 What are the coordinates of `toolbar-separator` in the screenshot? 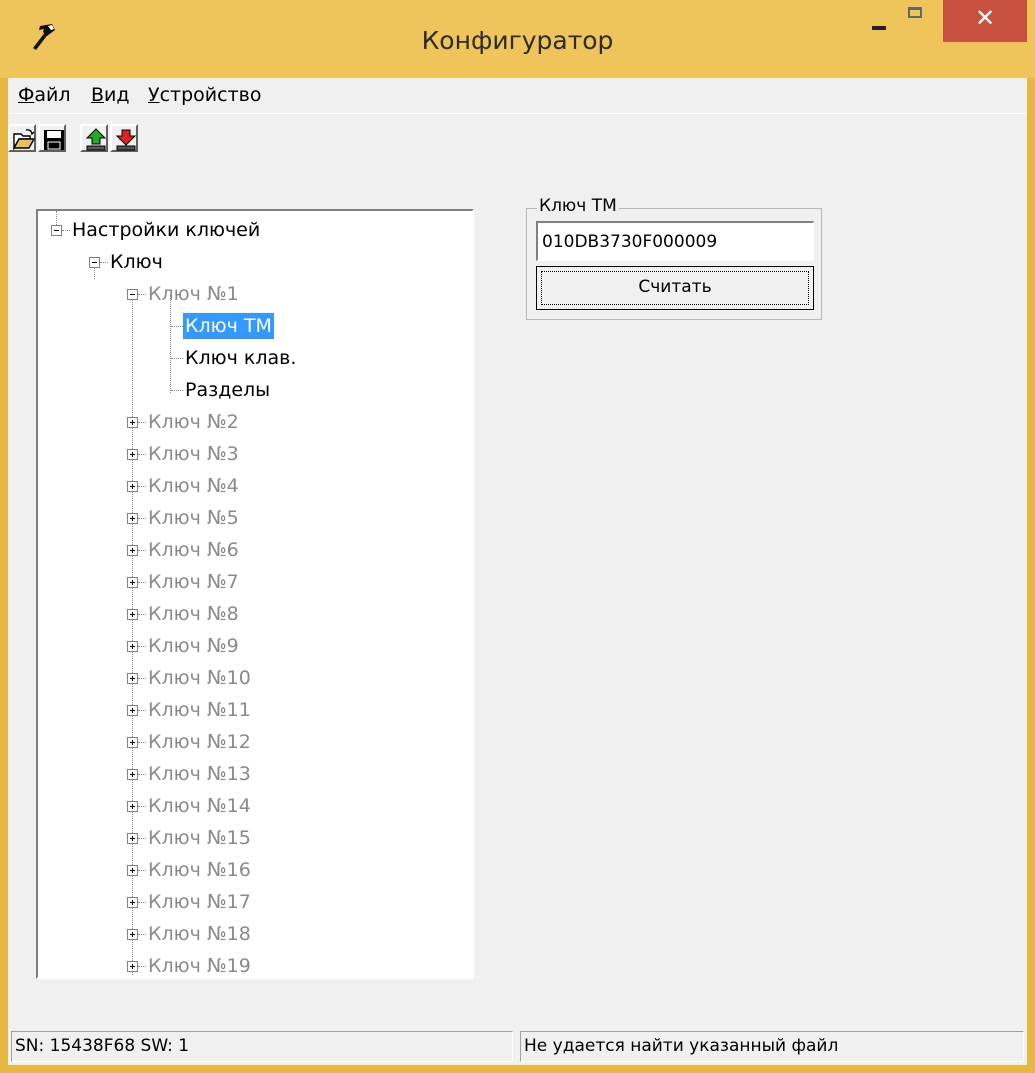 It's located at (517, 113).